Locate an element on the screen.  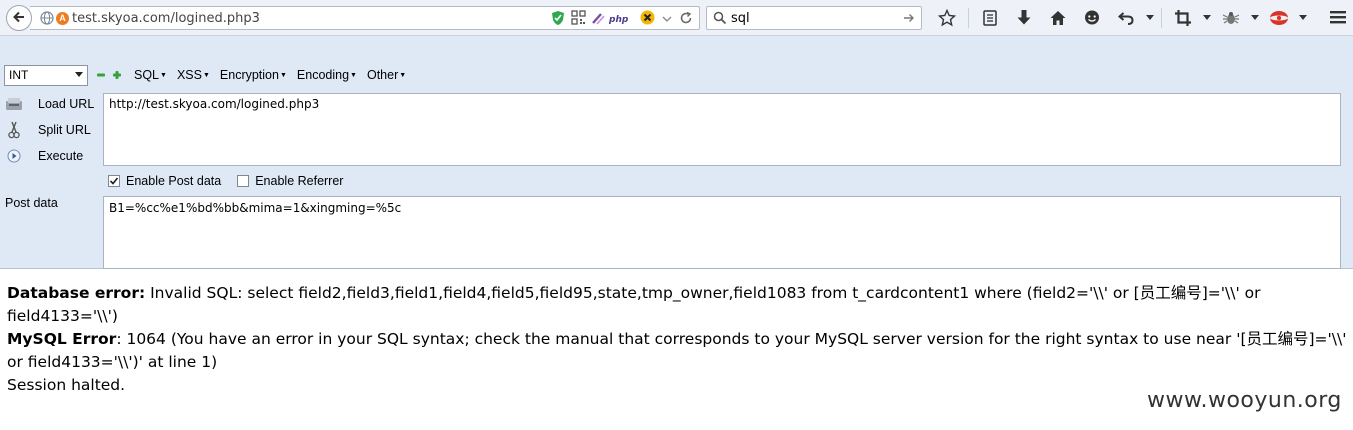
crop-icon is located at coordinates (1183, 18).